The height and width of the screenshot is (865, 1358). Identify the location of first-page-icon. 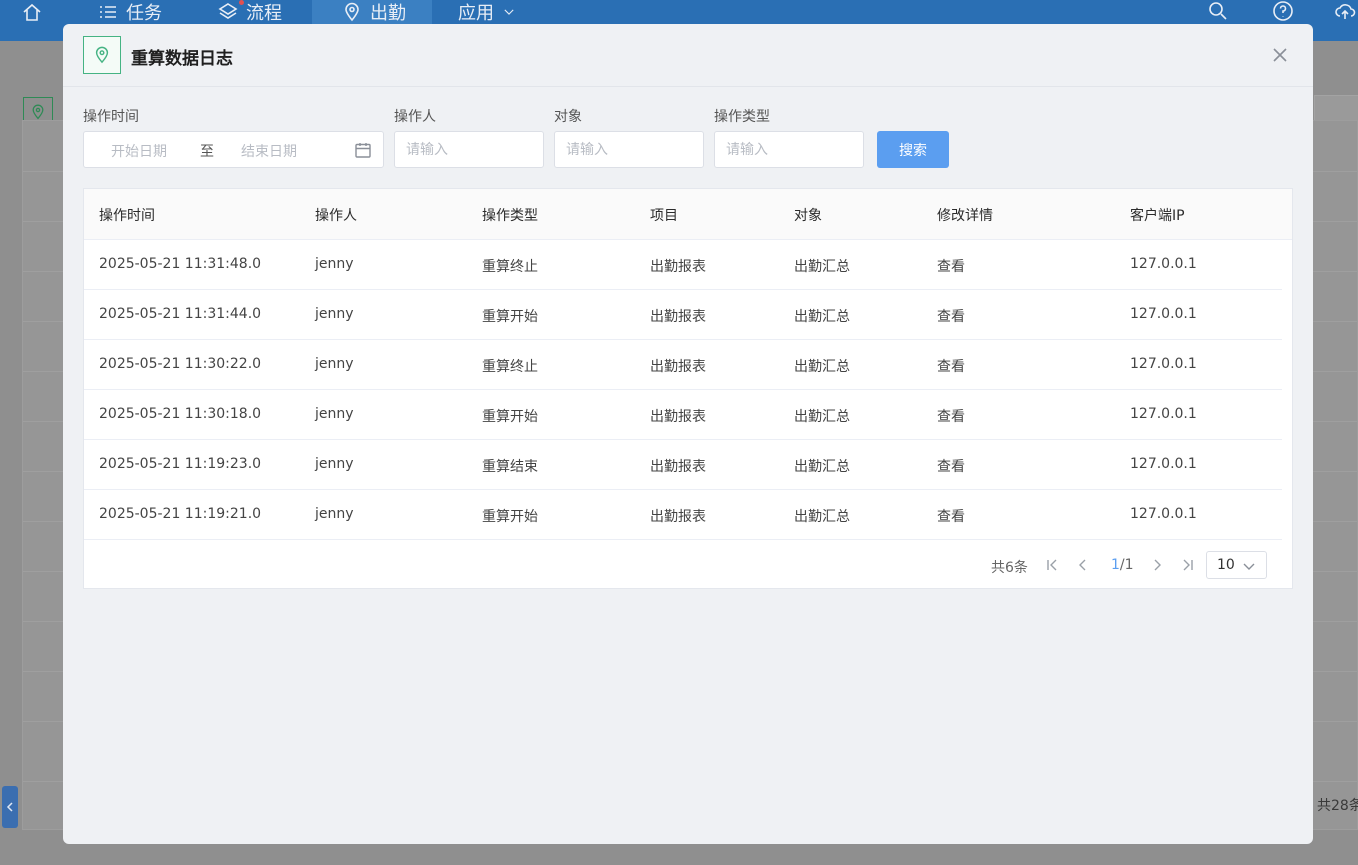
(1052, 565).